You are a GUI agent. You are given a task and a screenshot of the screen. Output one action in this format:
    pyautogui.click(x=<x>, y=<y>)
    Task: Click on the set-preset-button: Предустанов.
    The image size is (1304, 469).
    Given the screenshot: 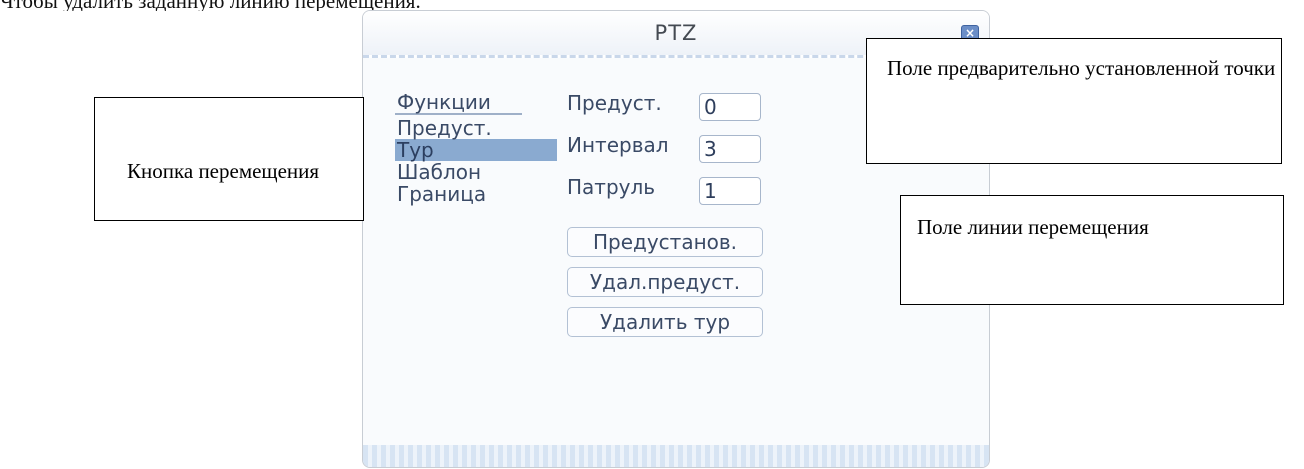 What is the action you would take?
    pyautogui.click(x=665, y=242)
    